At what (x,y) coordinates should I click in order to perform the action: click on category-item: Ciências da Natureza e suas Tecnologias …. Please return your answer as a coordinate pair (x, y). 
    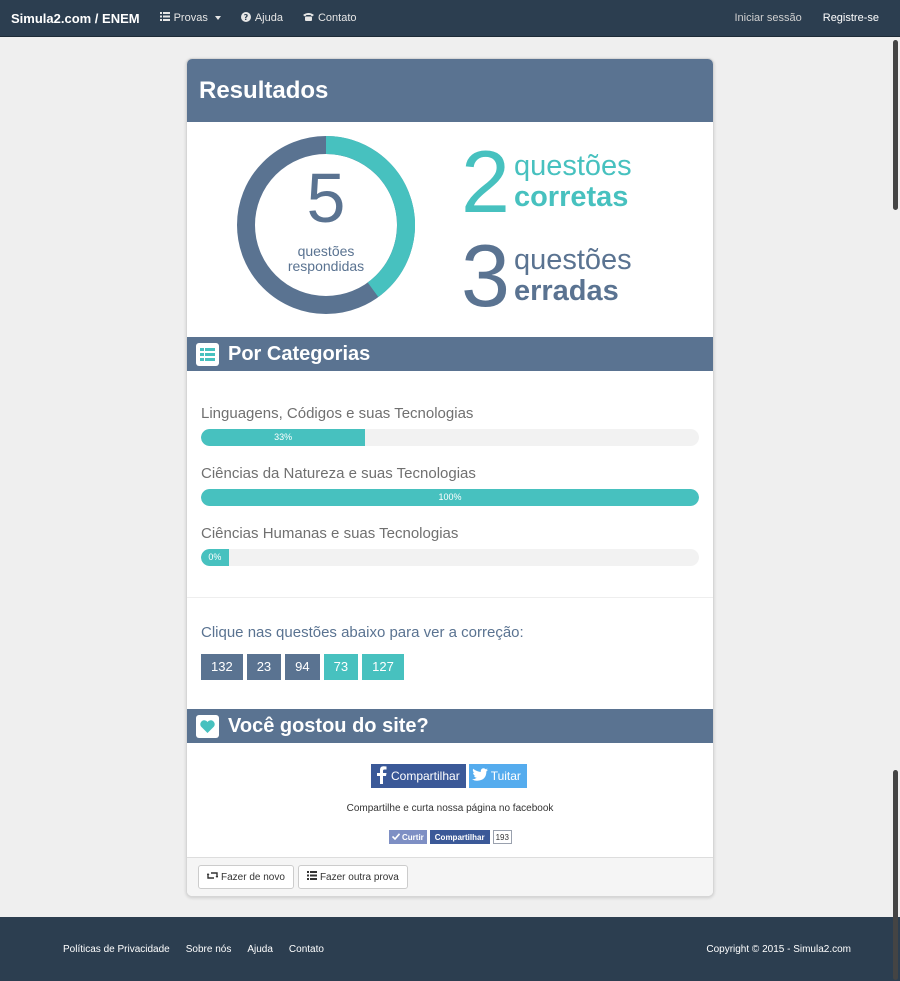
    Looking at the image, I should click on (450, 485).